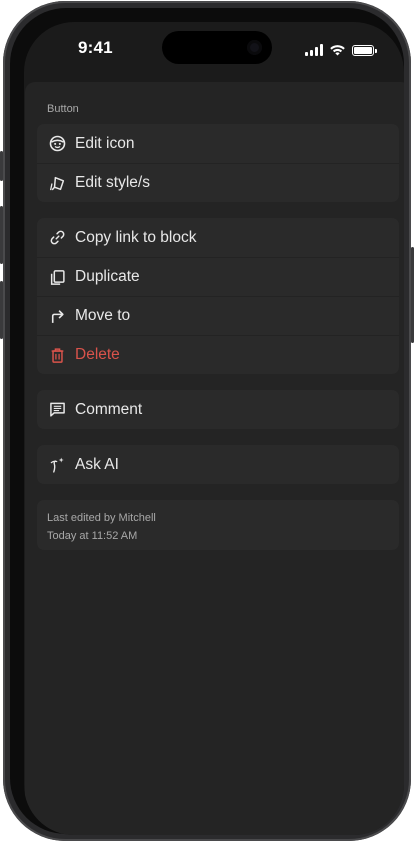  What do you see at coordinates (105, 143) in the screenshot?
I see `menu-item-label: Edit icon` at bounding box center [105, 143].